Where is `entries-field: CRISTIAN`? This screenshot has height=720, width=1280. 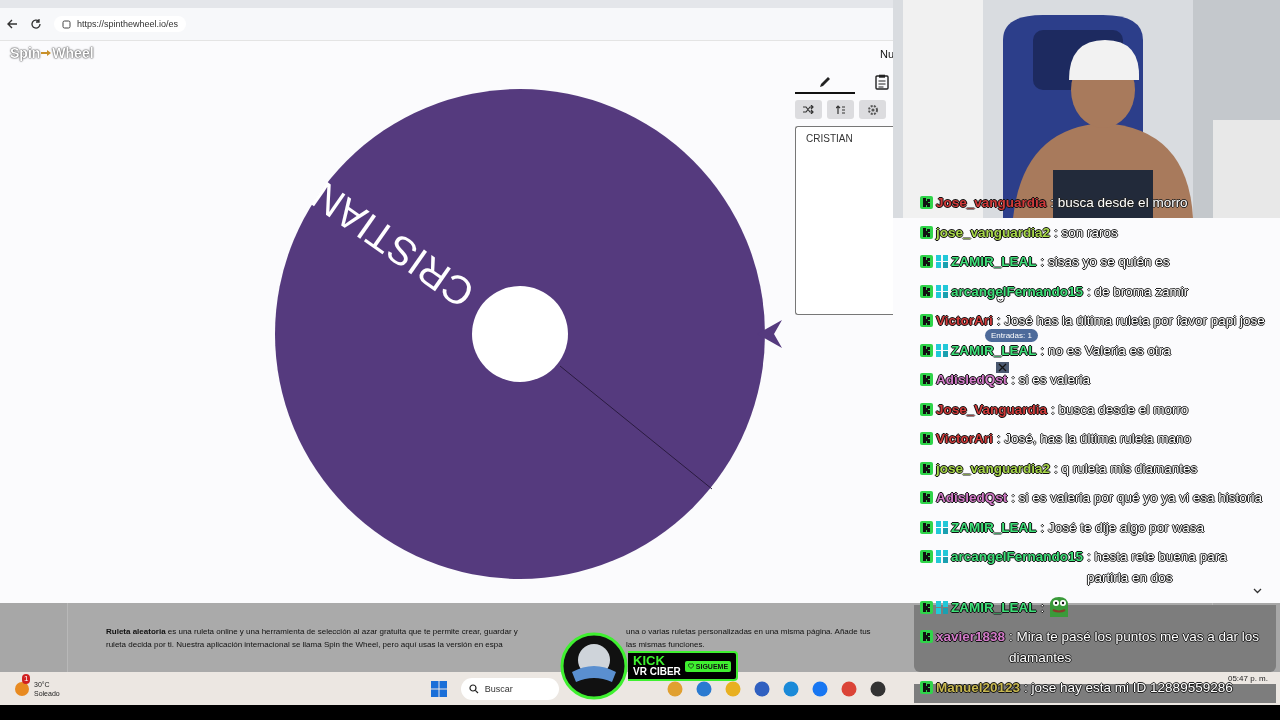 entries-field: CRISTIAN is located at coordinates (844, 220).